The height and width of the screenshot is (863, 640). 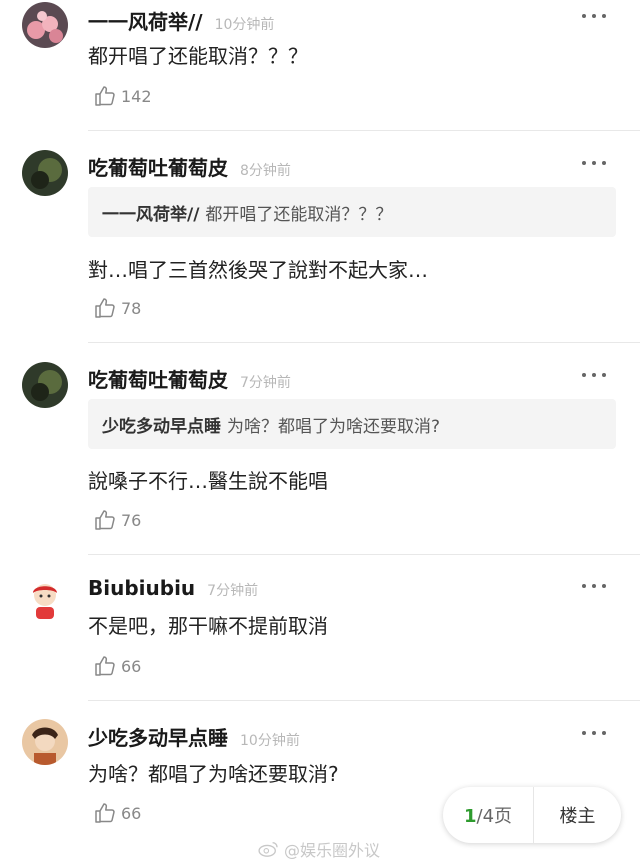 I want to click on like-button: 142, so click(x=122, y=96).